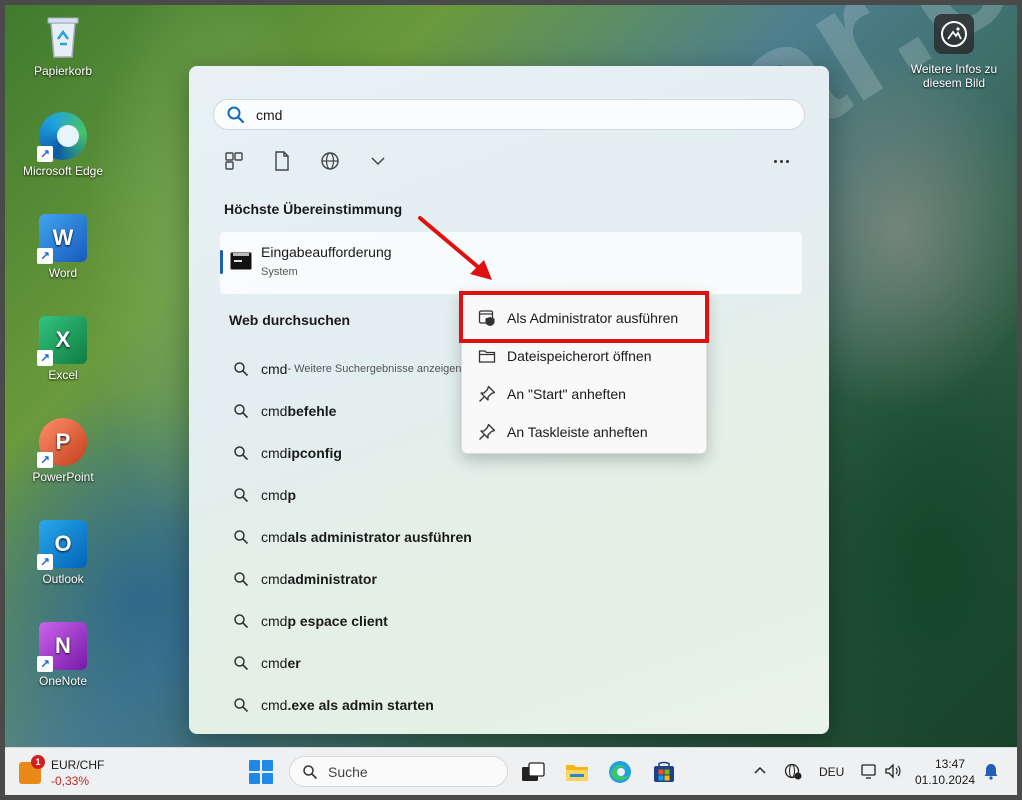 The width and height of the screenshot is (1022, 800). What do you see at coordinates (533, 772) in the screenshot?
I see `task-view-icon` at bounding box center [533, 772].